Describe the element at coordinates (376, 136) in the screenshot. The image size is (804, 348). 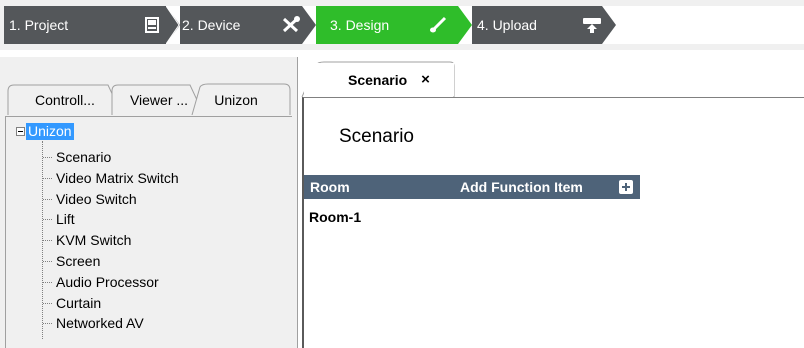
I see `page-title: Scenario` at that location.